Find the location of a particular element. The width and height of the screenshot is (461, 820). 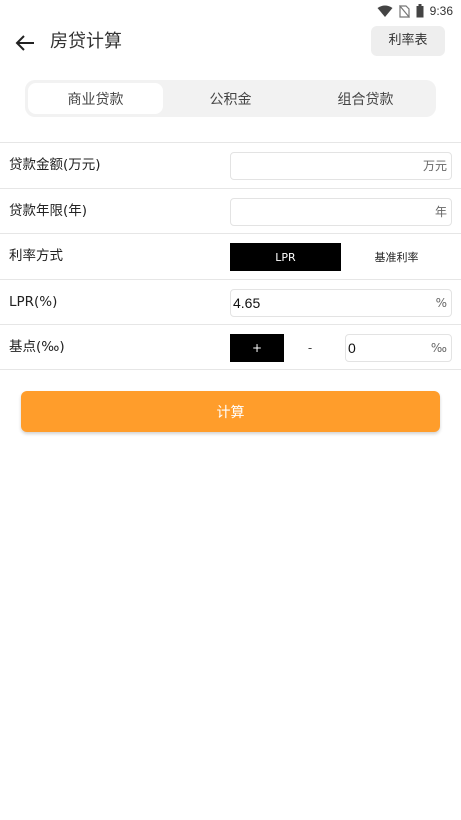

amount-row: 贷款金额(万元) 万元 is located at coordinates (230, 165).